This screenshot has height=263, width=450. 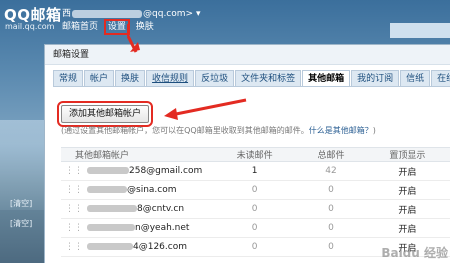 What do you see at coordinates (374, 130) in the screenshot?
I see `hint-suffix: )` at bounding box center [374, 130].